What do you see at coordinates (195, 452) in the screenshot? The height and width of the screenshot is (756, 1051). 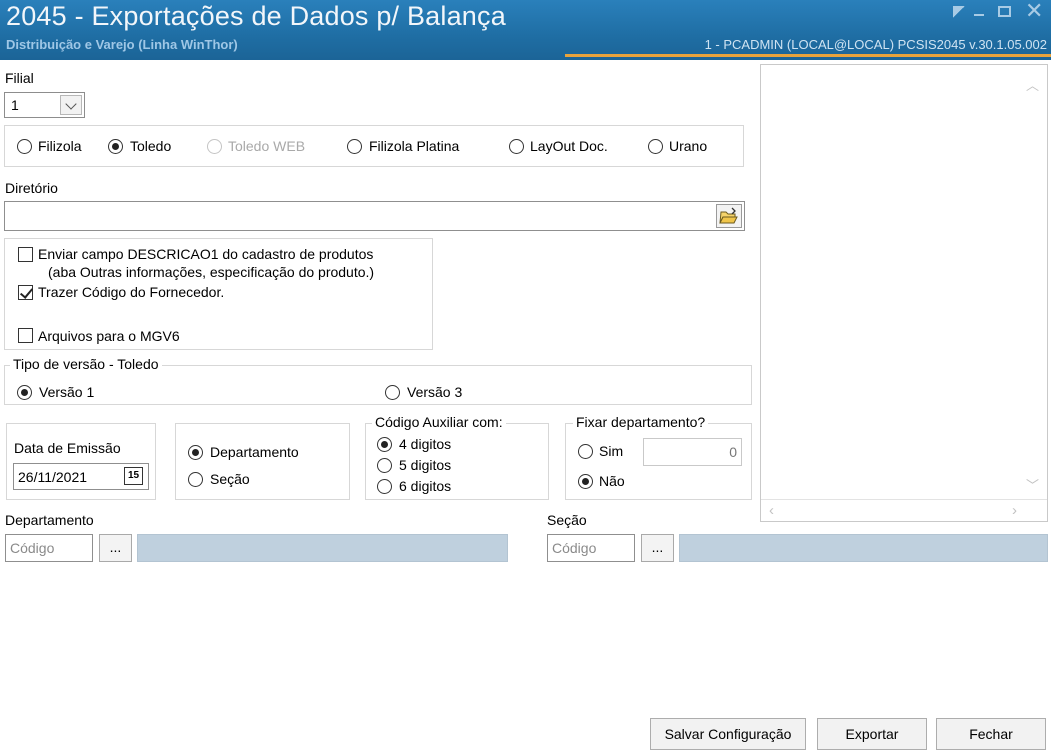 I see `radio-departamento` at bounding box center [195, 452].